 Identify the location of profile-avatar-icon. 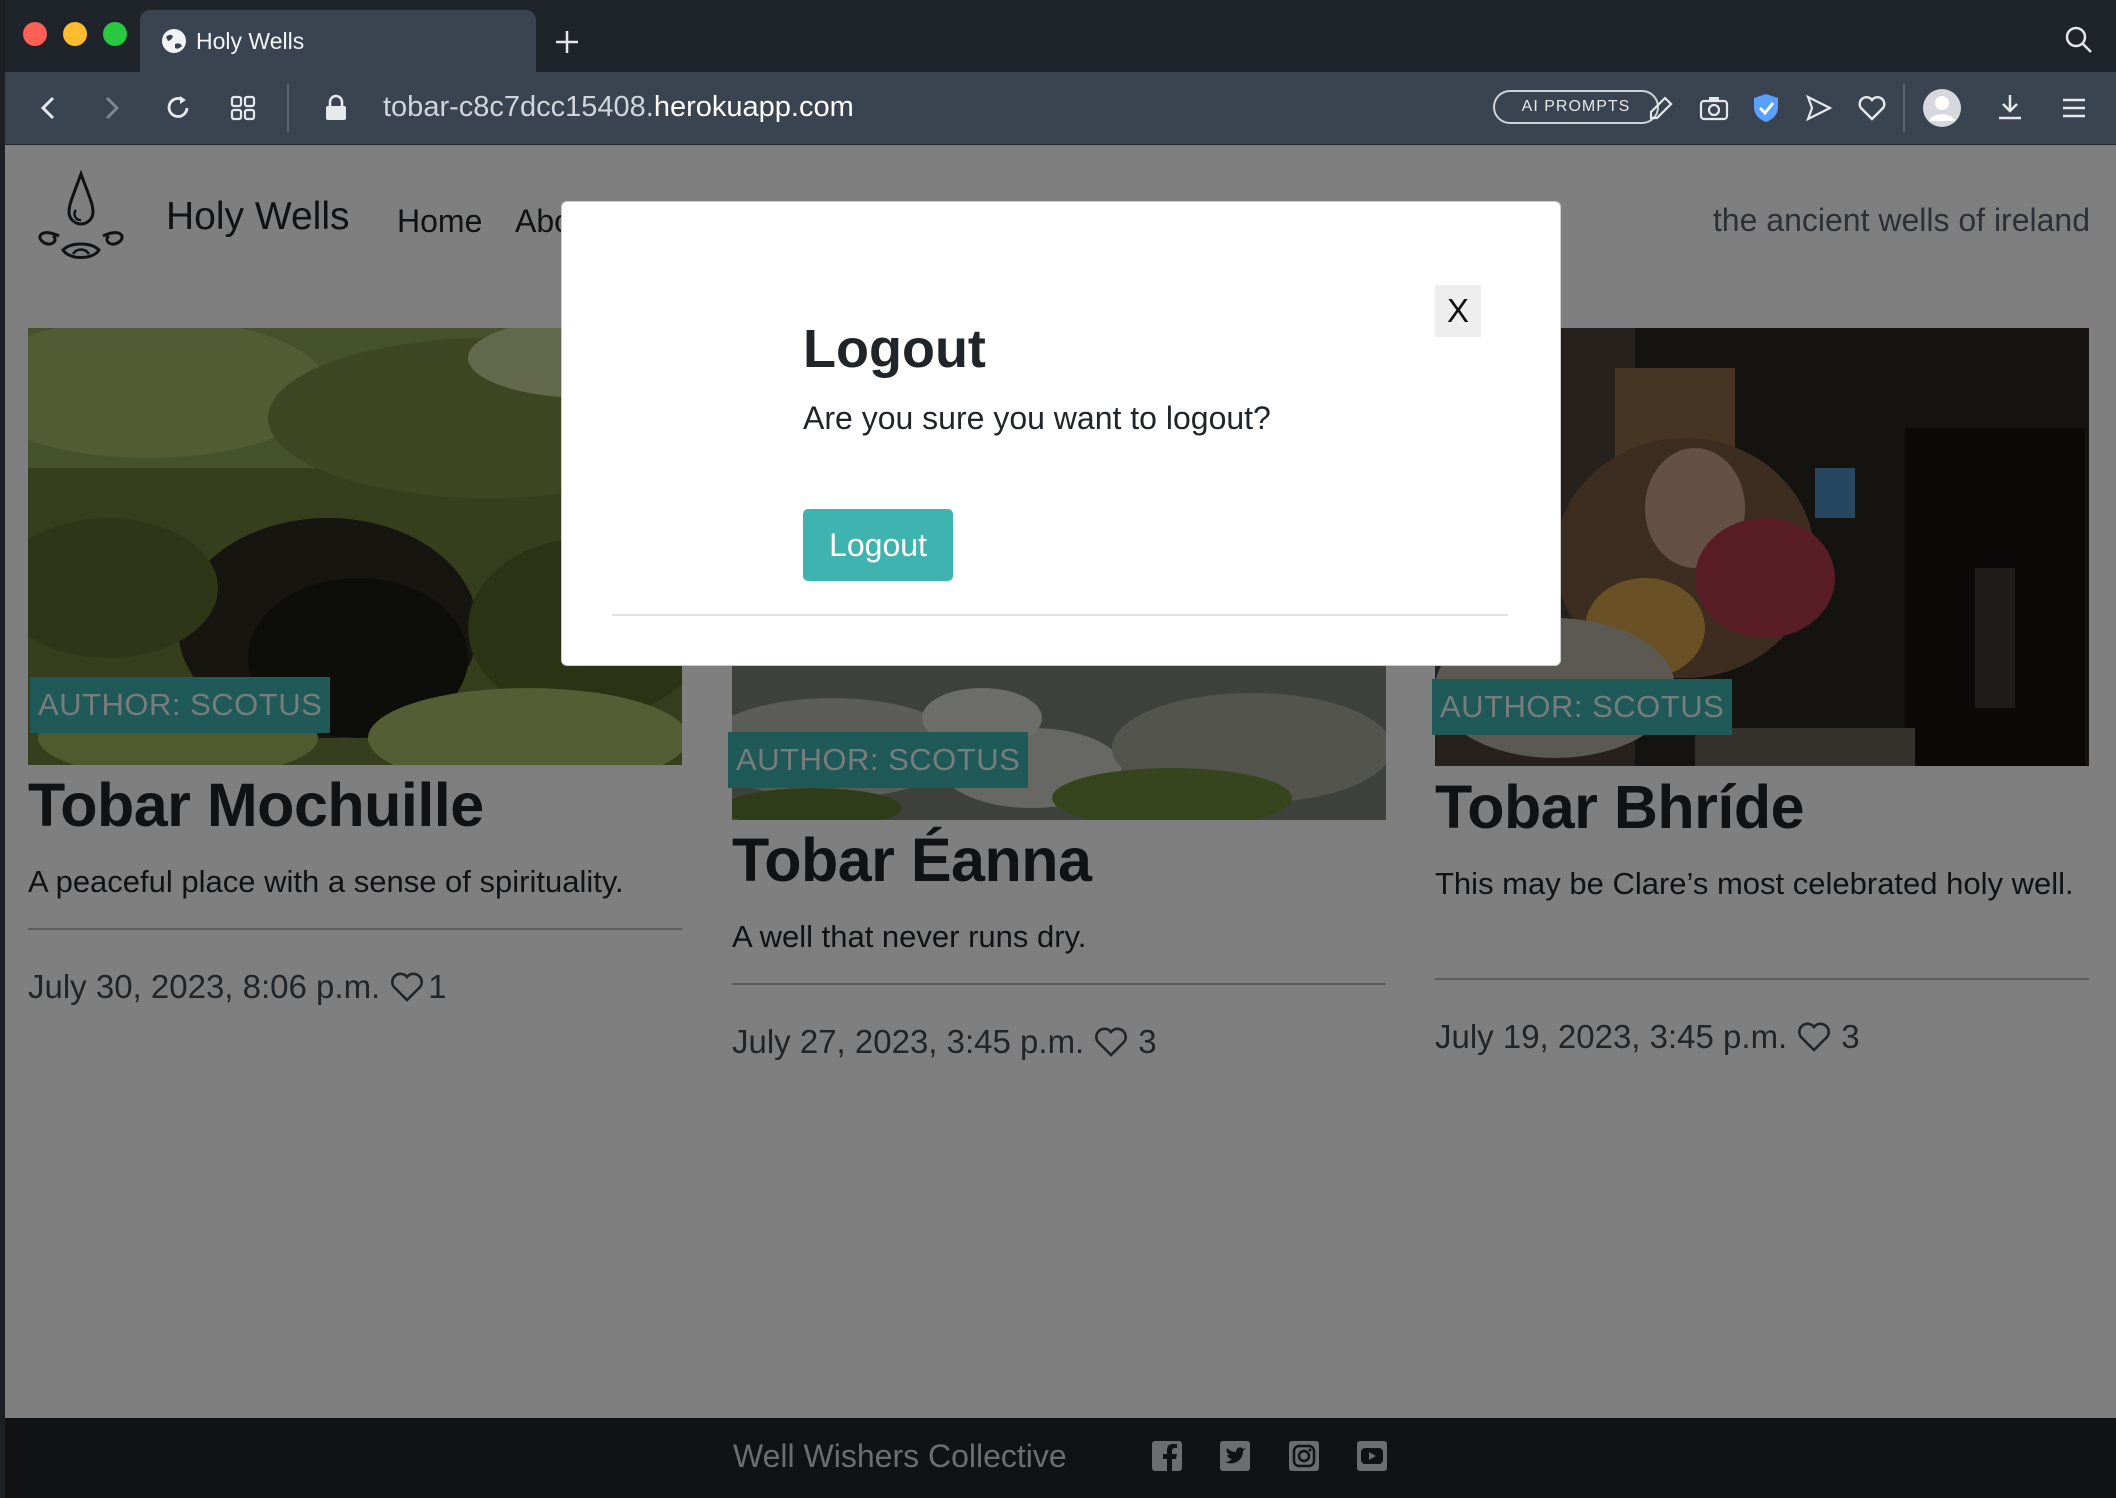
(1942, 108).